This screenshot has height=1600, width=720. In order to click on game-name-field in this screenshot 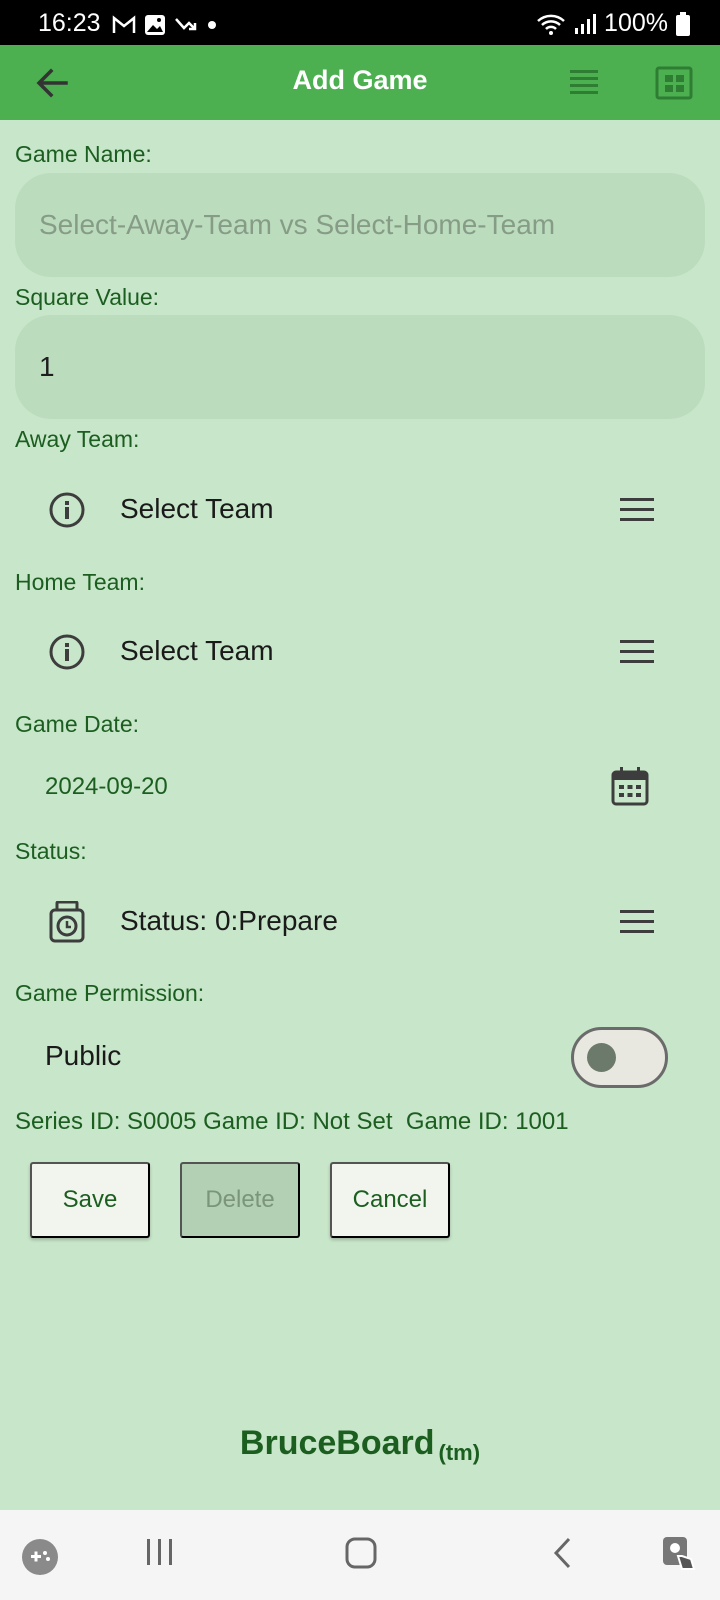, I will do `click(360, 225)`.